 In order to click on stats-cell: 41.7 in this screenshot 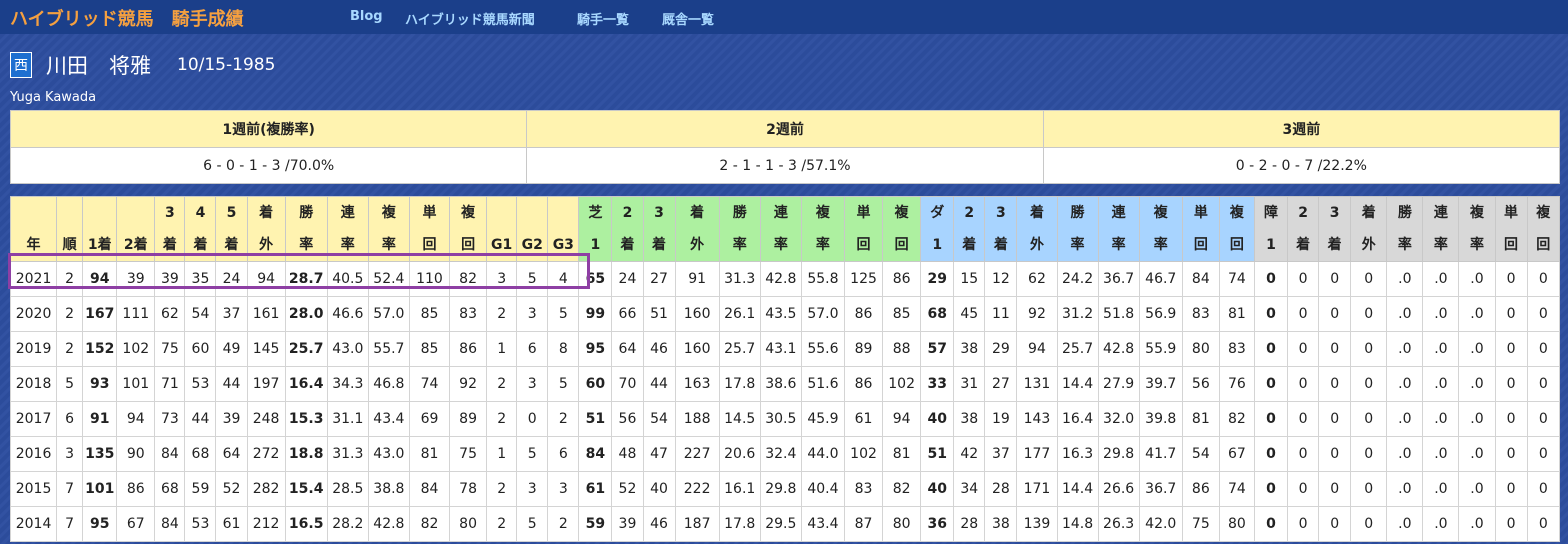, I will do `click(1160, 454)`.